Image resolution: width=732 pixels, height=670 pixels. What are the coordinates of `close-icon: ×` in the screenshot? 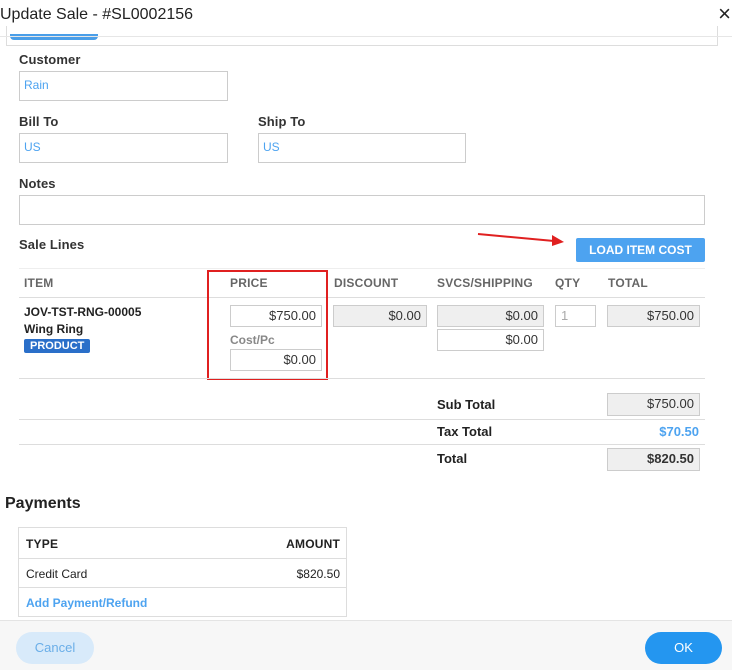 It's located at (724, 14).